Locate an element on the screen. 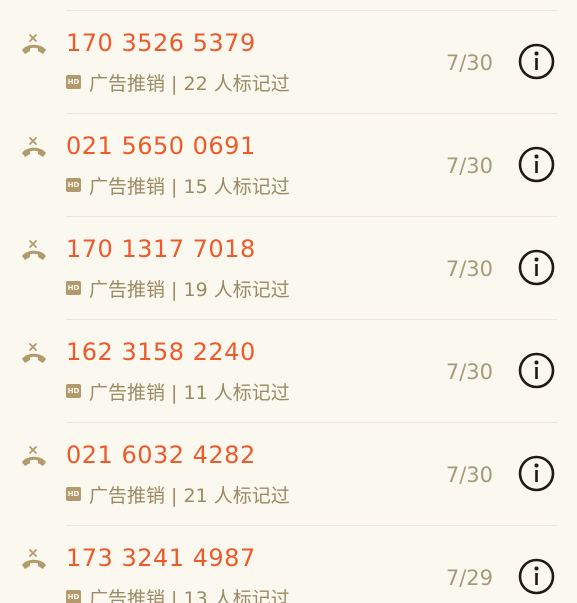 This screenshot has width=577, height=603. spam-tag: 广告推销 | 13 人标记过 is located at coordinates (189, 595).